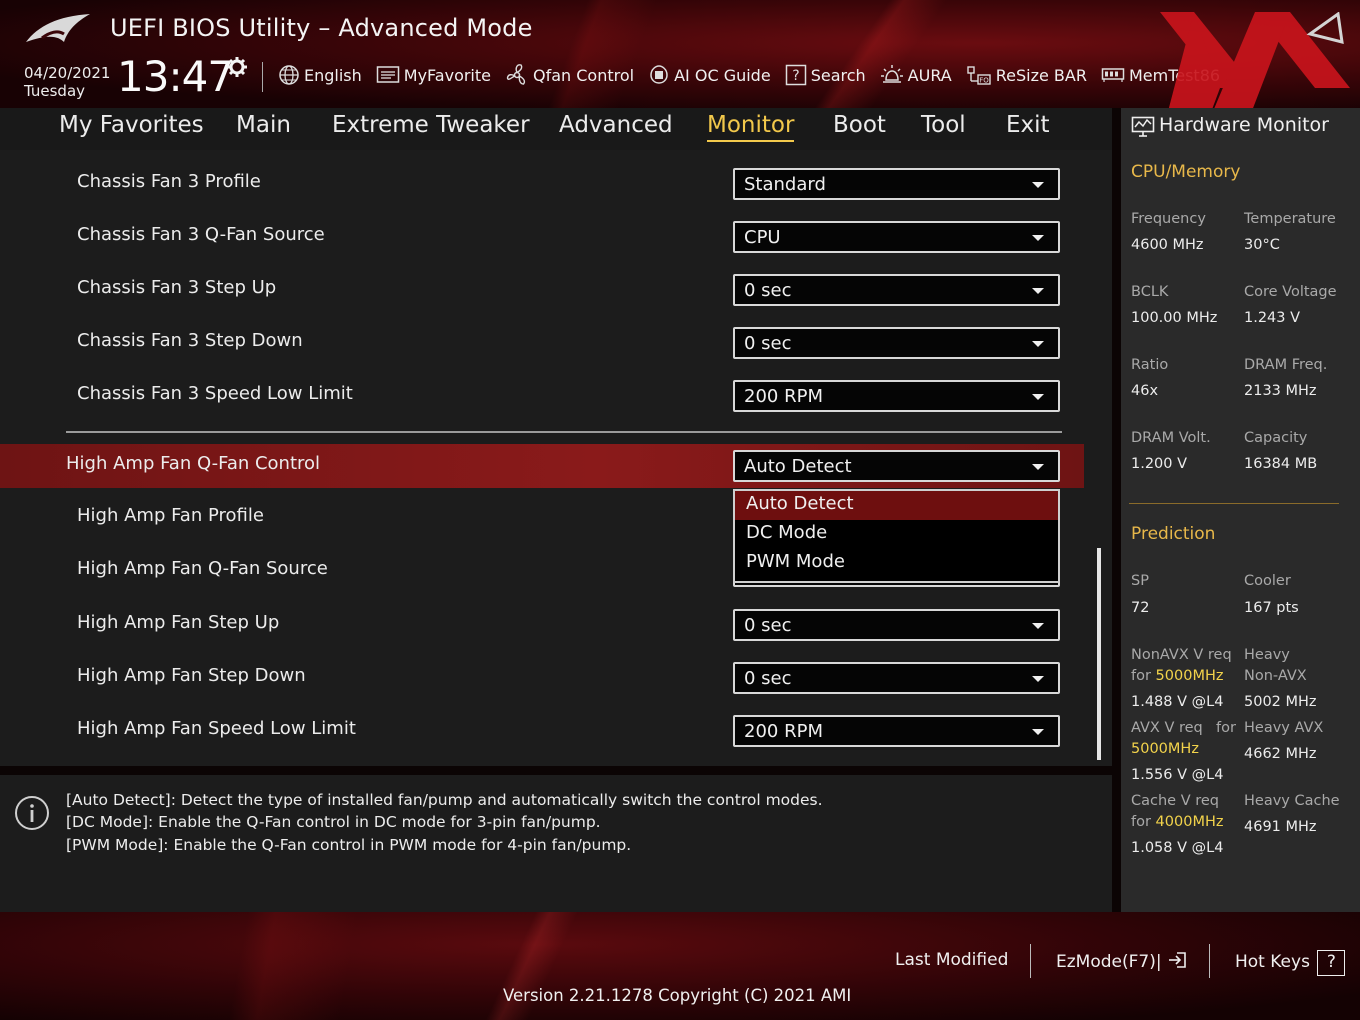 The width and height of the screenshot is (1360, 1020). What do you see at coordinates (896, 505) in the screenshot?
I see `option-auto-detect: Auto Detect` at bounding box center [896, 505].